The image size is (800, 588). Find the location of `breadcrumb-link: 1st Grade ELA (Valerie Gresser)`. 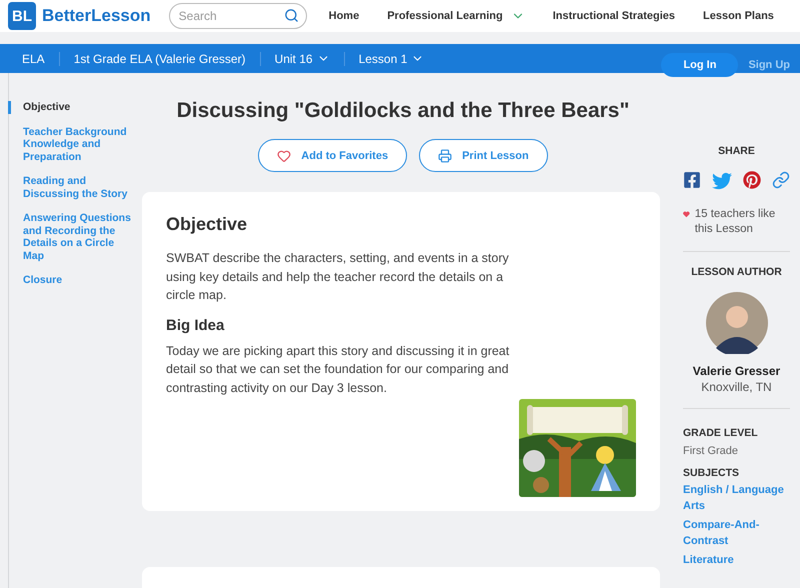

breadcrumb-link: 1st Grade ELA (Valerie Gresser) is located at coordinates (159, 59).